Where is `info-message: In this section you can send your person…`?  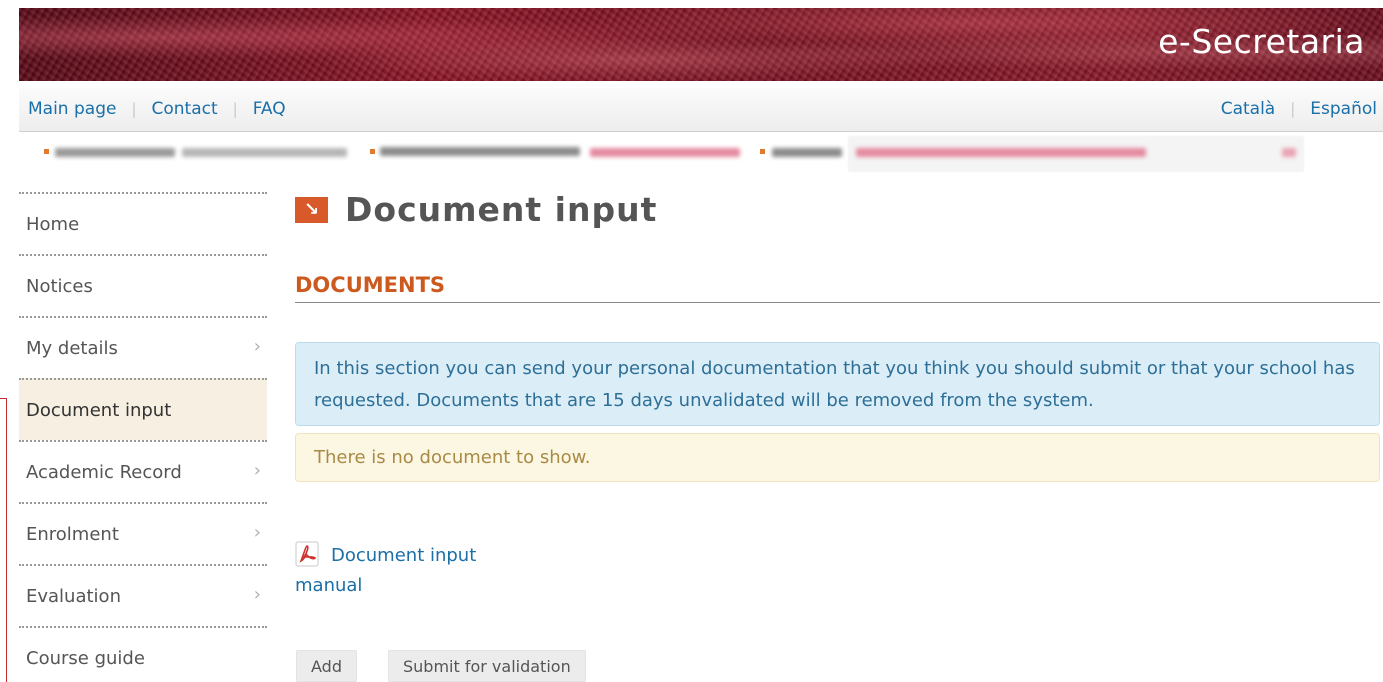 info-message: In this section you can send your person… is located at coordinates (837, 384).